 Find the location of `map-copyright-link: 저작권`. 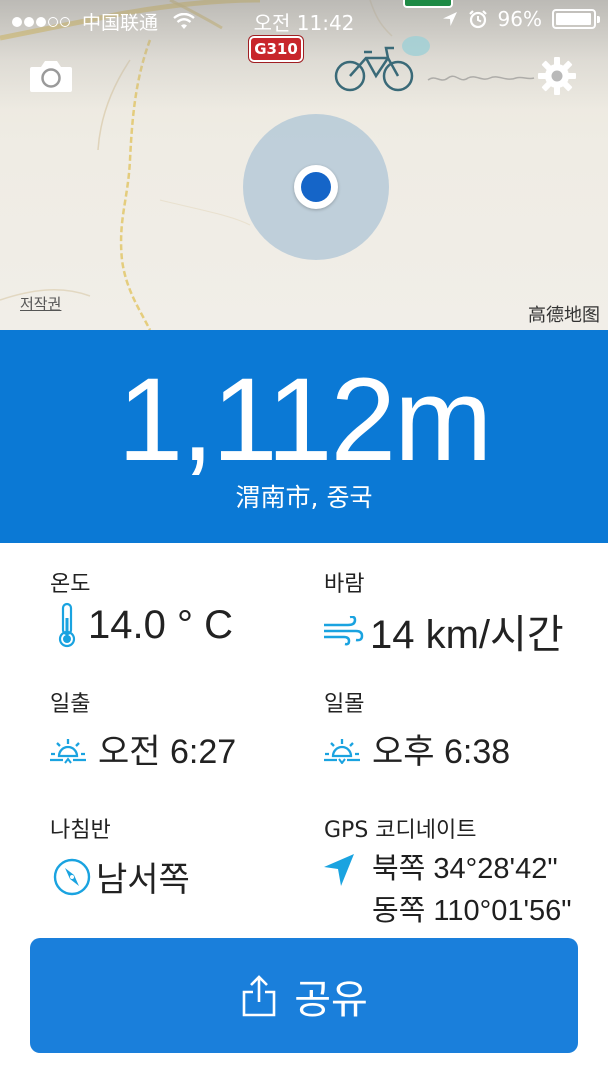

map-copyright-link: 저작권 is located at coordinates (40, 303).